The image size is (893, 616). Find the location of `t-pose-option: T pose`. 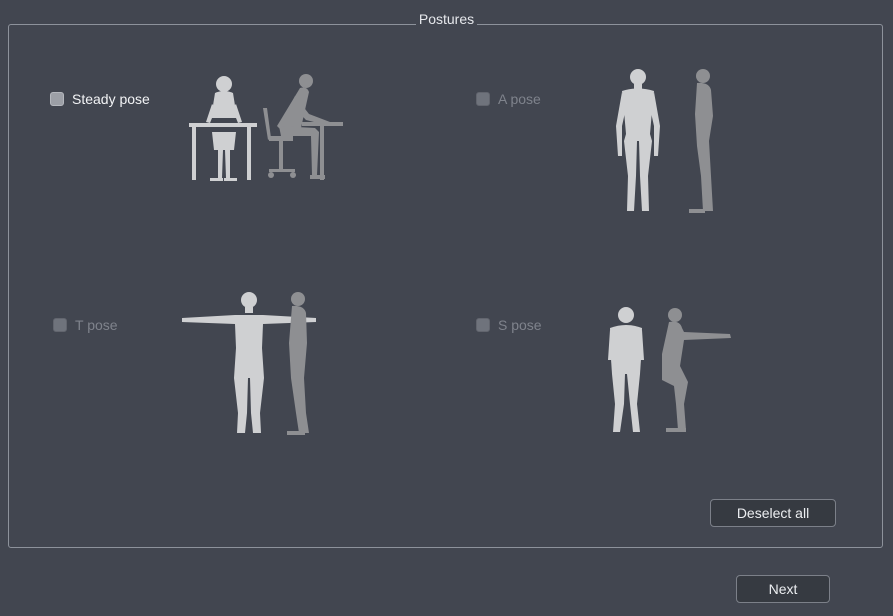

t-pose-option: T pose is located at coordinates (85, 325).